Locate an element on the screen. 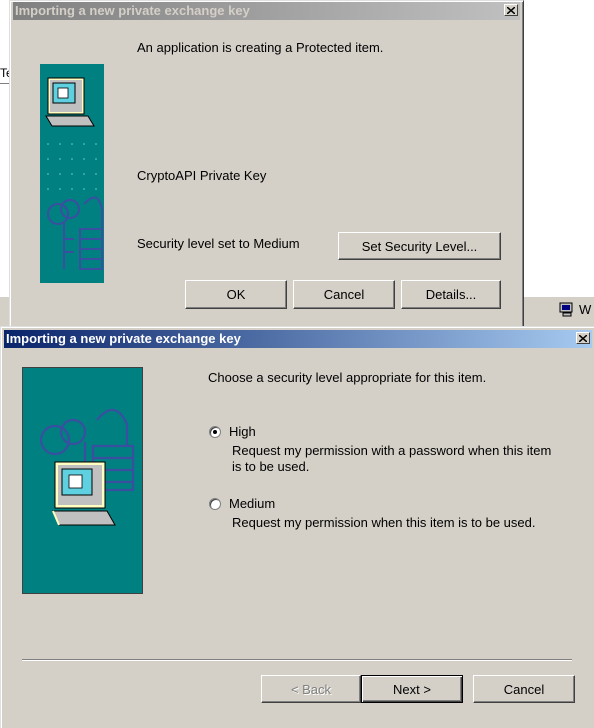 The width and height of the screenshot is (594, 728). security-level-status: Security level set to Medium is located at coordinates (218, 243).